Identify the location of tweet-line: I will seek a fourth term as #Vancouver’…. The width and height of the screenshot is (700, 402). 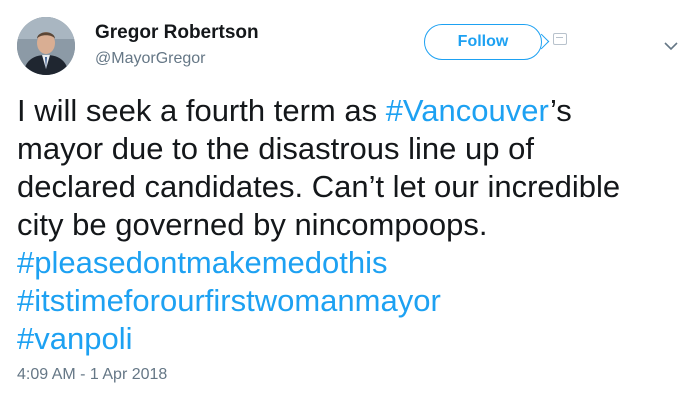
(352, 111).